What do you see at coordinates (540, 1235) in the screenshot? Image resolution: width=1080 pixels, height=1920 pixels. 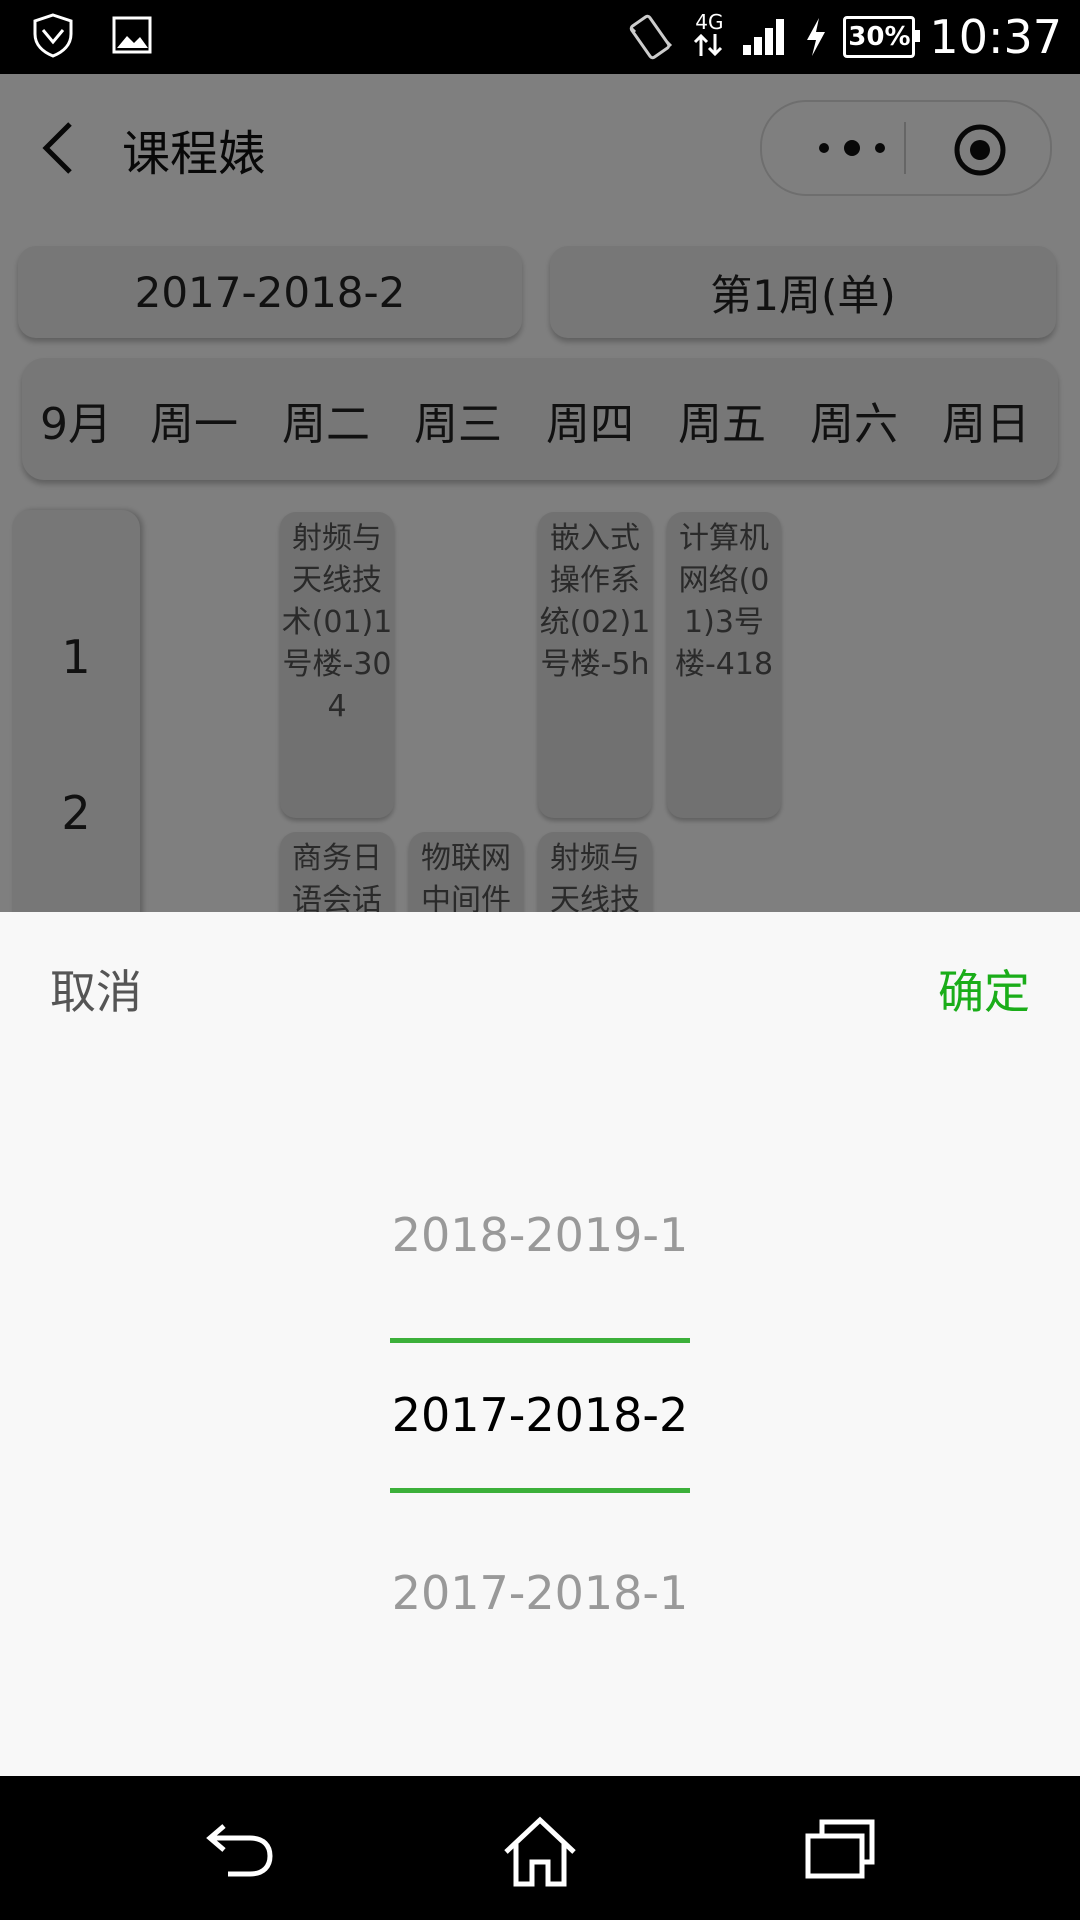 I see `picker-option: 2018-2019-1` at bounding box center [540, 1235].